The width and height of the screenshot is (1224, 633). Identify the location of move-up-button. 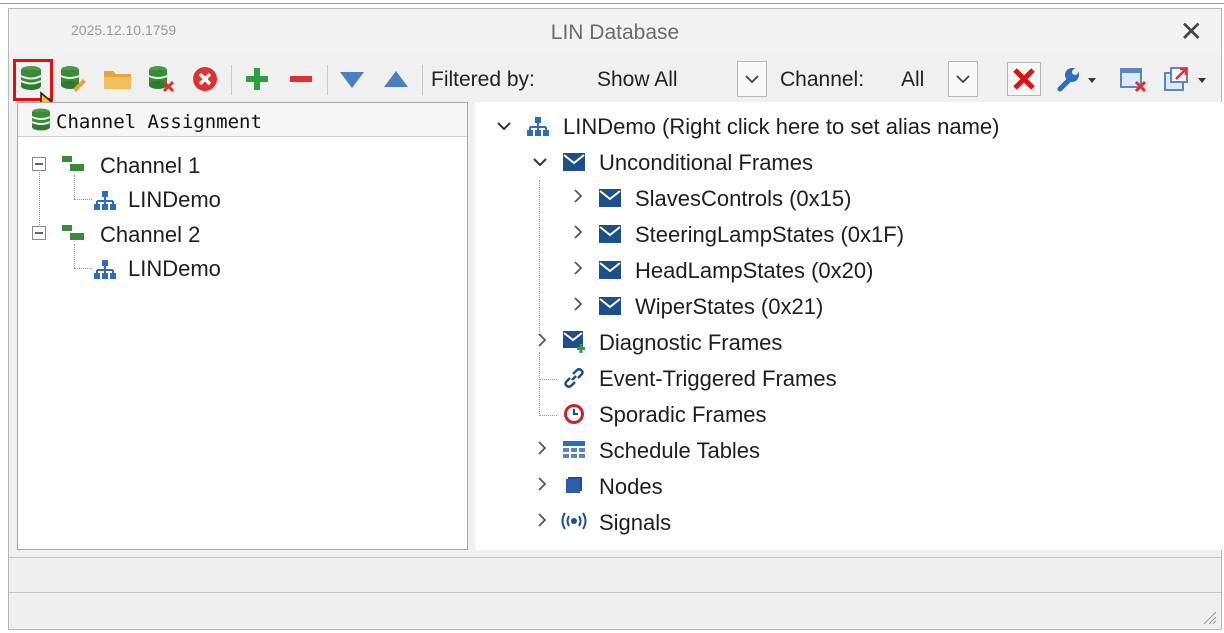
(396, 79).